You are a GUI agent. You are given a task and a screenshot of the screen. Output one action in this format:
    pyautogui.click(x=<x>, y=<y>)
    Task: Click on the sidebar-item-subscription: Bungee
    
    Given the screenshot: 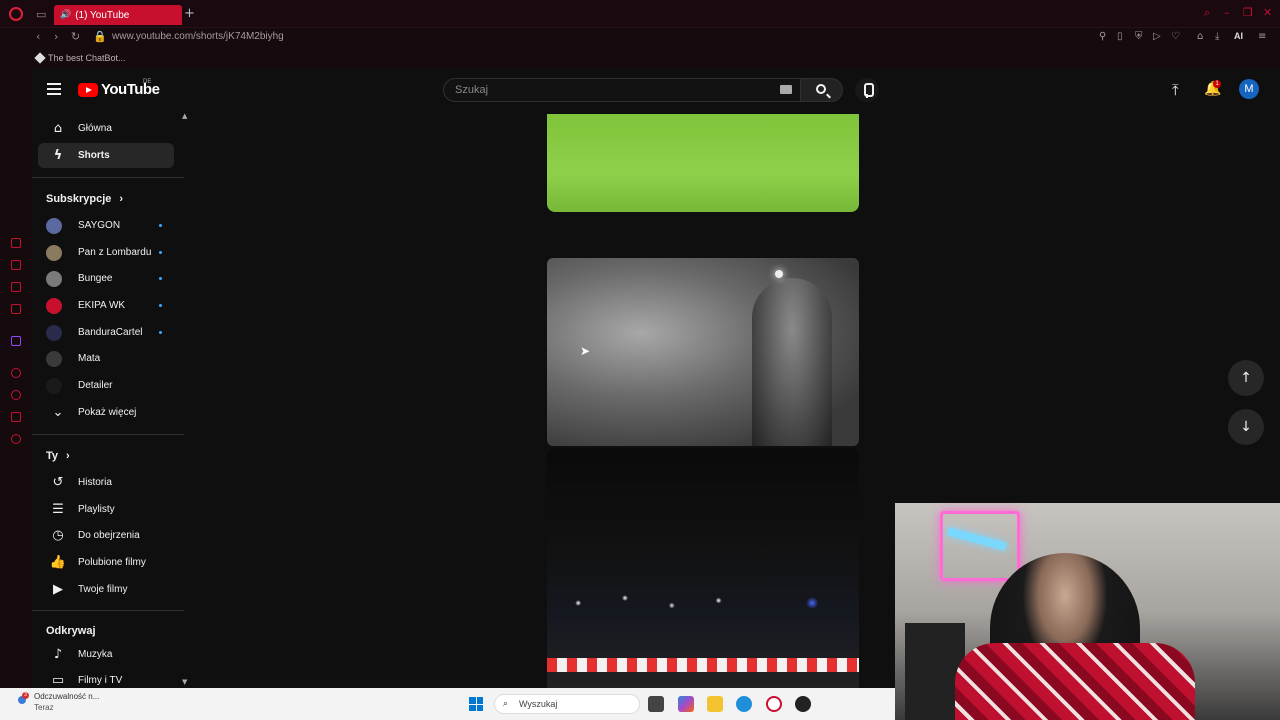 What is the action you would take?
    pyautogui.click(x=106, y=278)
    